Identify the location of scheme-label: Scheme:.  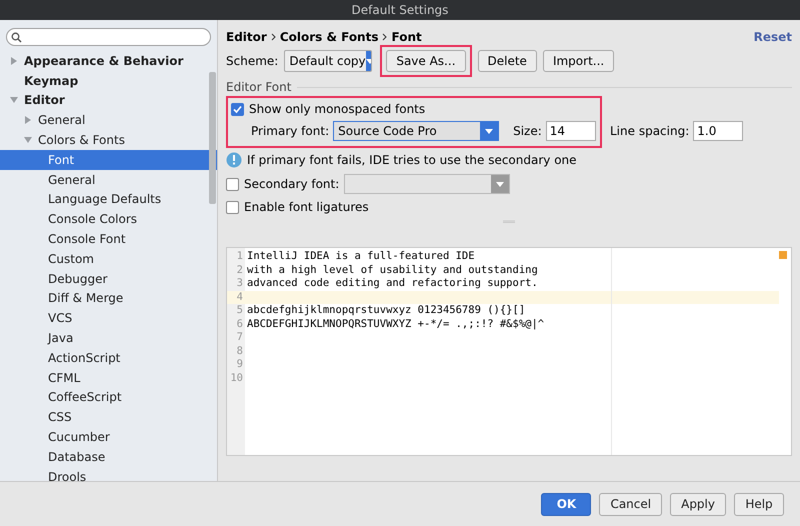
(252, 61).